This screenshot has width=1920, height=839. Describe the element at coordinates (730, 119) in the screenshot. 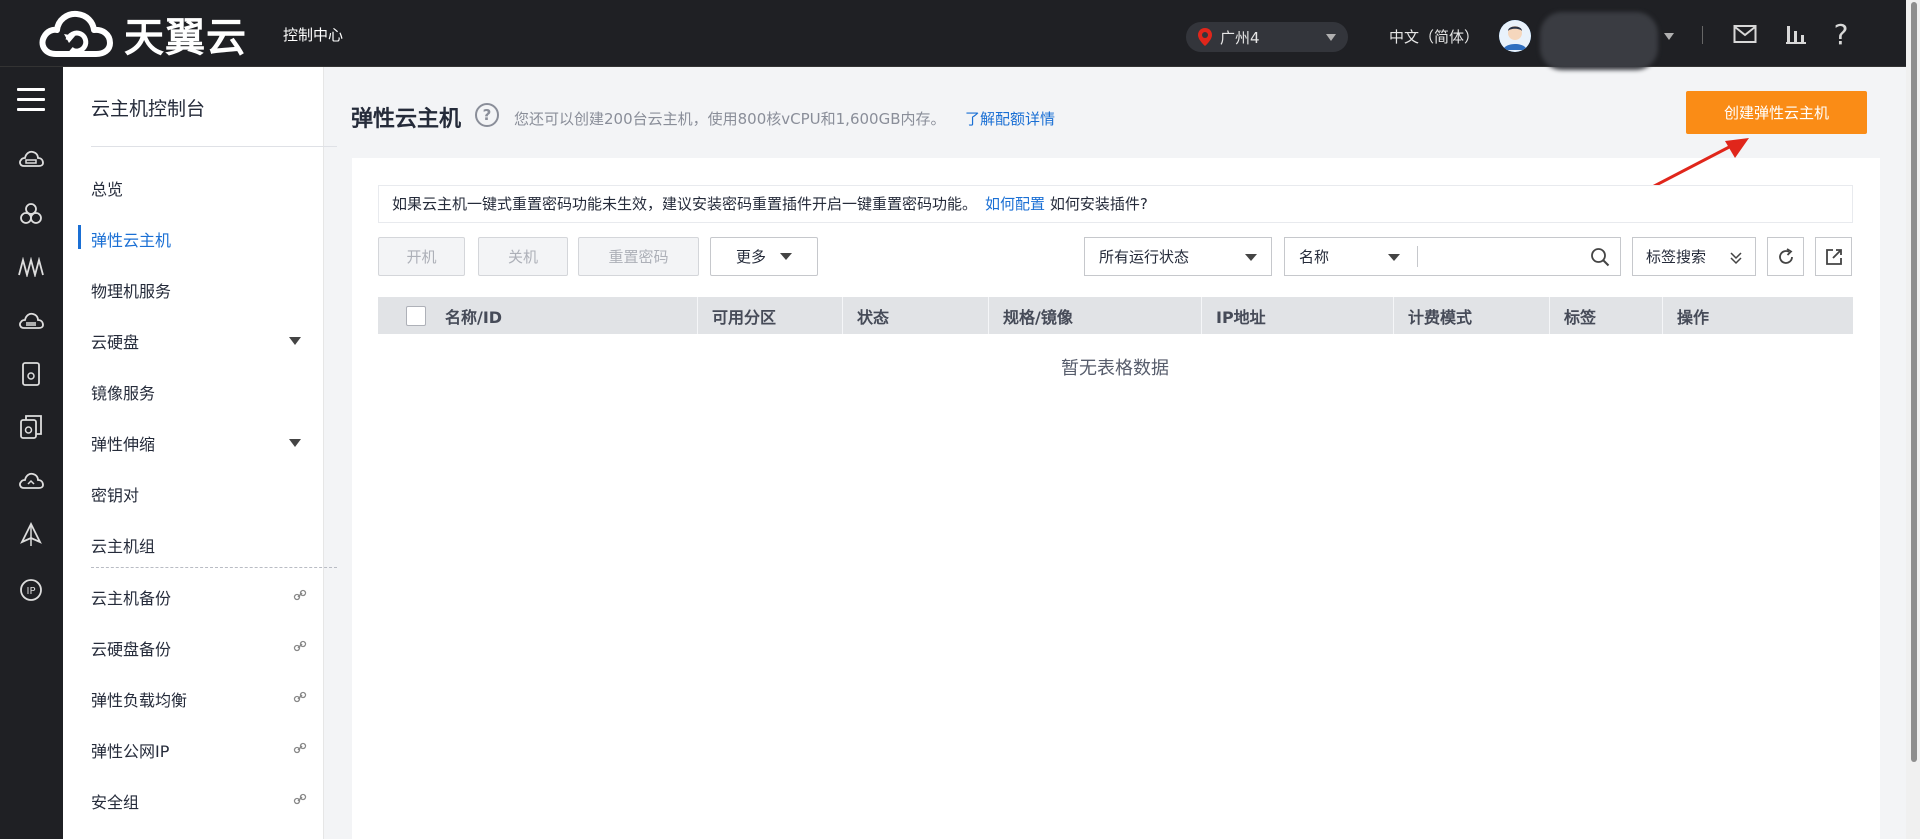

I see `quota-text: 您还可以创建200台云主机，使用800核vCPU和1,600GB内存。` at that location.